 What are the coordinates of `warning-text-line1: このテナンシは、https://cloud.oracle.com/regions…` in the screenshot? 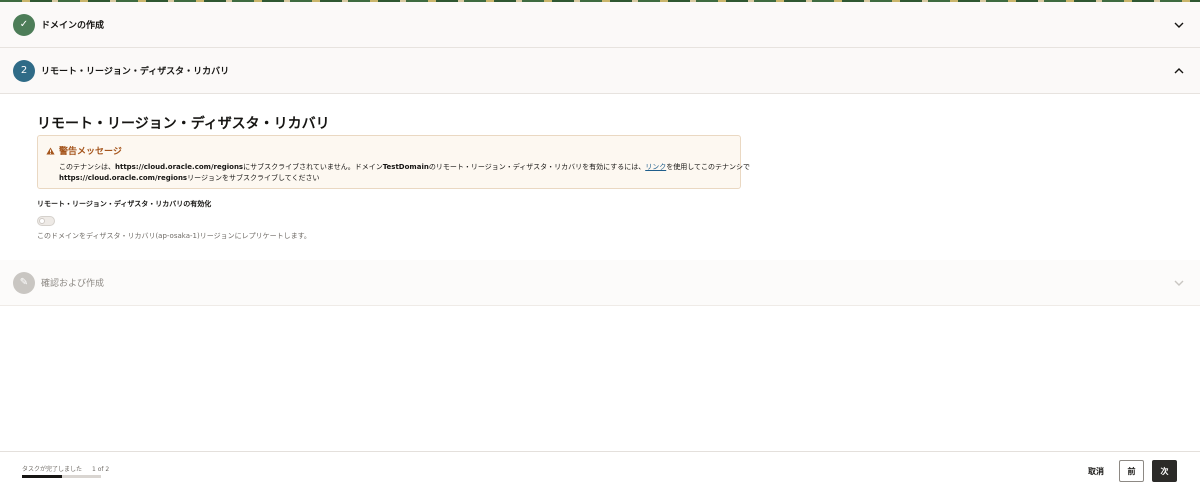 It's located at (405, 167).